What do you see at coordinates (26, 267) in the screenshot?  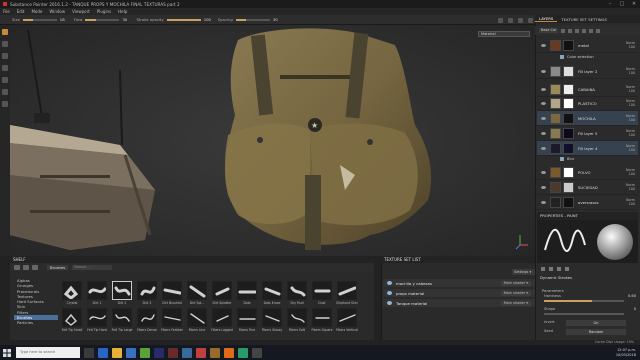 I see `import-icon` at bounding box center [26, 267].